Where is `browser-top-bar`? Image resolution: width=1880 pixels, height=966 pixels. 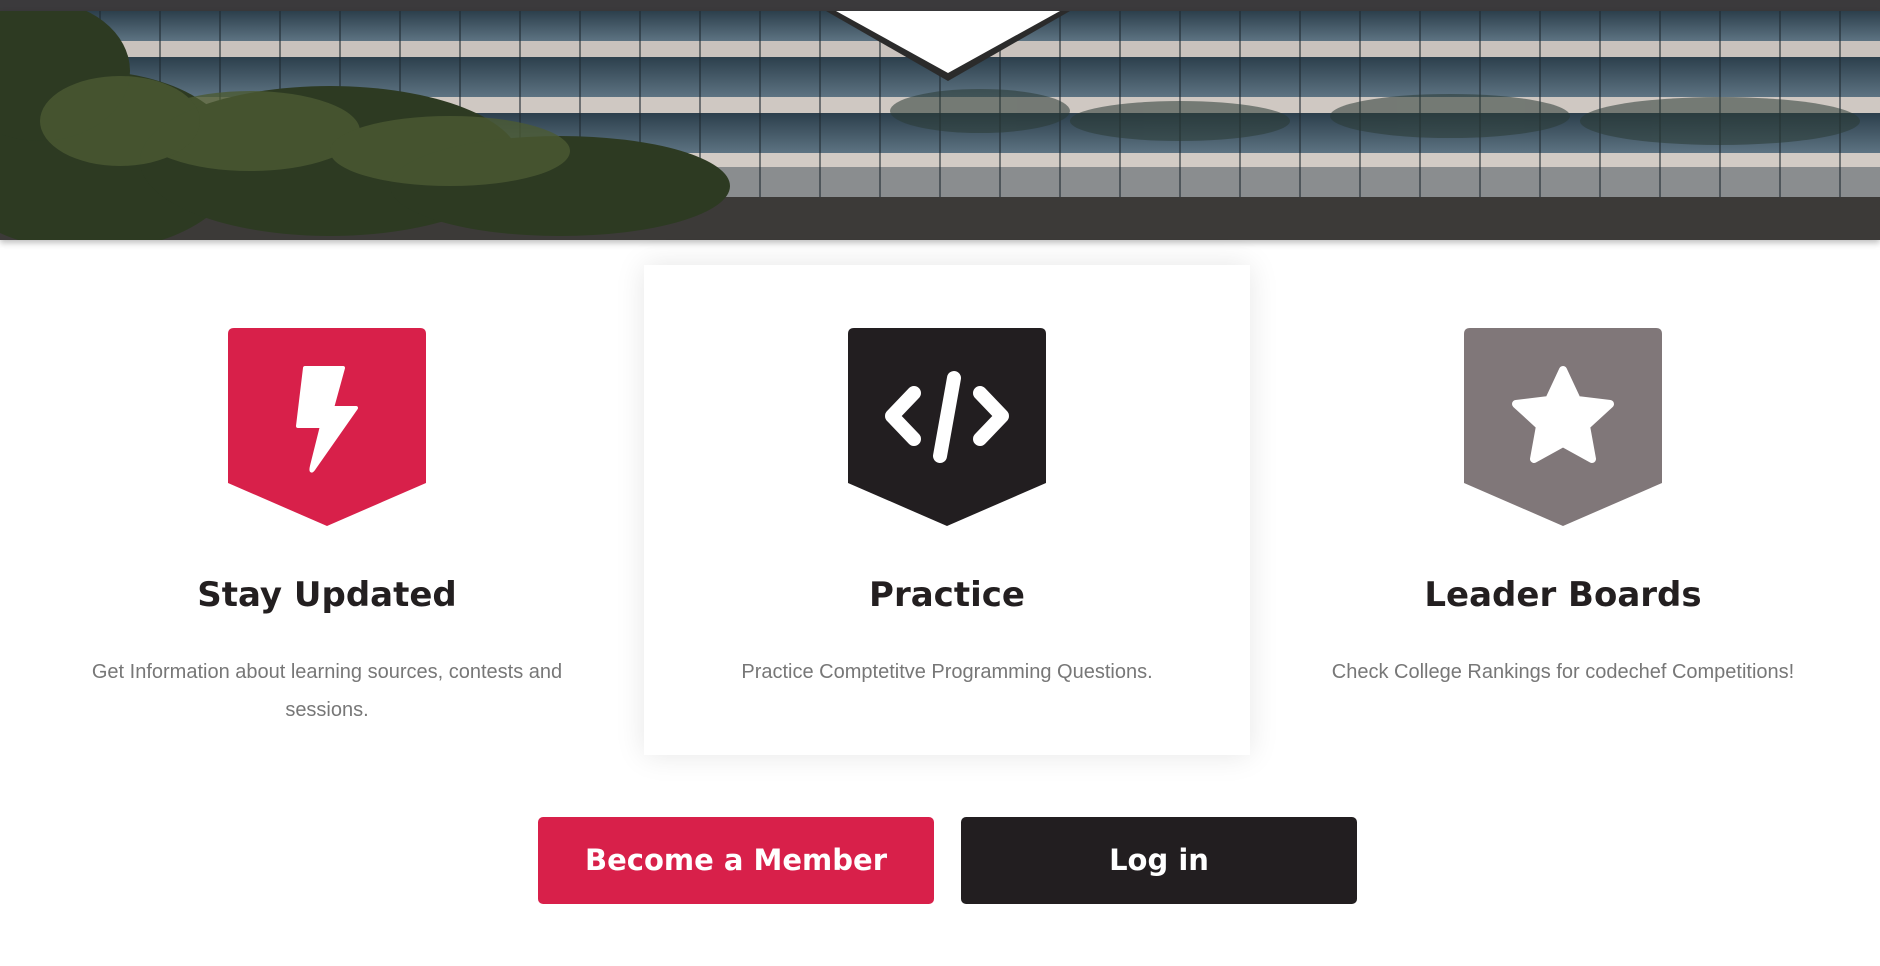
browser-top-bar is located at coordinates (940, 5).